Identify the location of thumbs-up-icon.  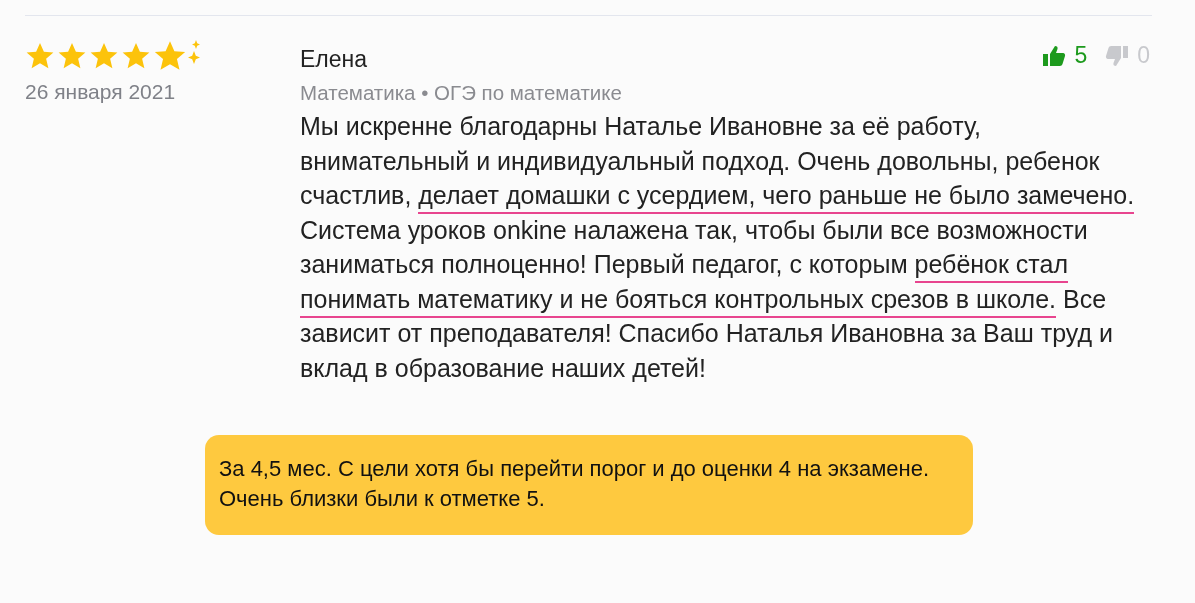
(1054, 55).